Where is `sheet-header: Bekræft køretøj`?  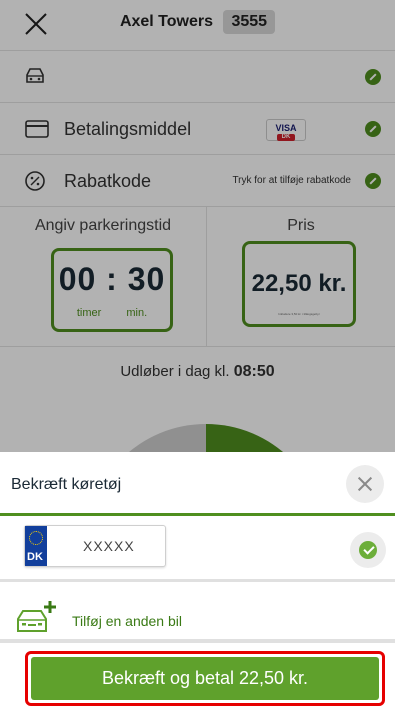
sheet-header: Bekræft køretøj is located at coordinates (197, 484).